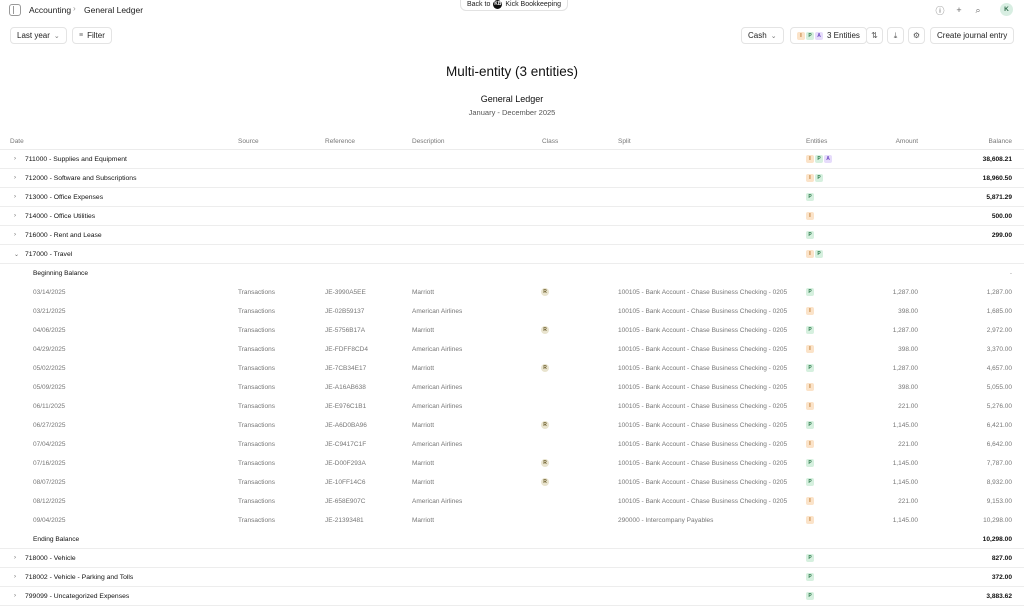 The image size is (1024, 607). What do you see at coordinates (514, 5) in the screenshot?
I see `back-to-kick-button: Back to KB Kick Bookkeeping` at bounding box center [514, 5].